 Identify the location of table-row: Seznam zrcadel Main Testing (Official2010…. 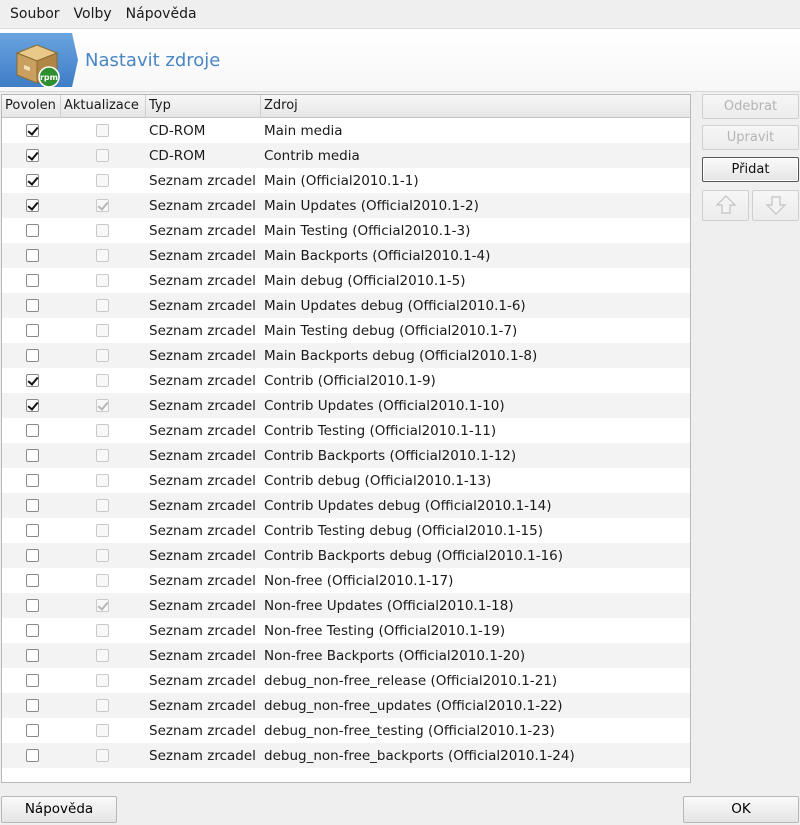
(346, 230).